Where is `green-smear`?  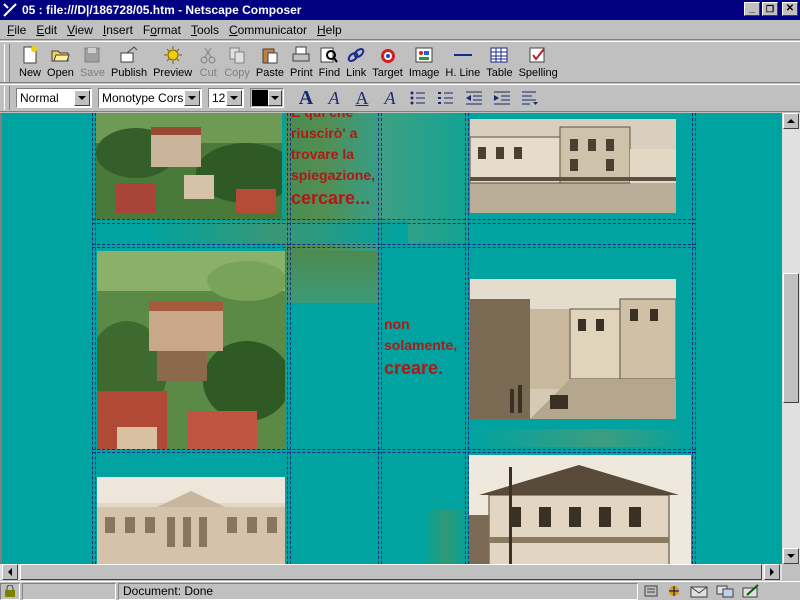
green-smear is located at coordinates (446, 536).